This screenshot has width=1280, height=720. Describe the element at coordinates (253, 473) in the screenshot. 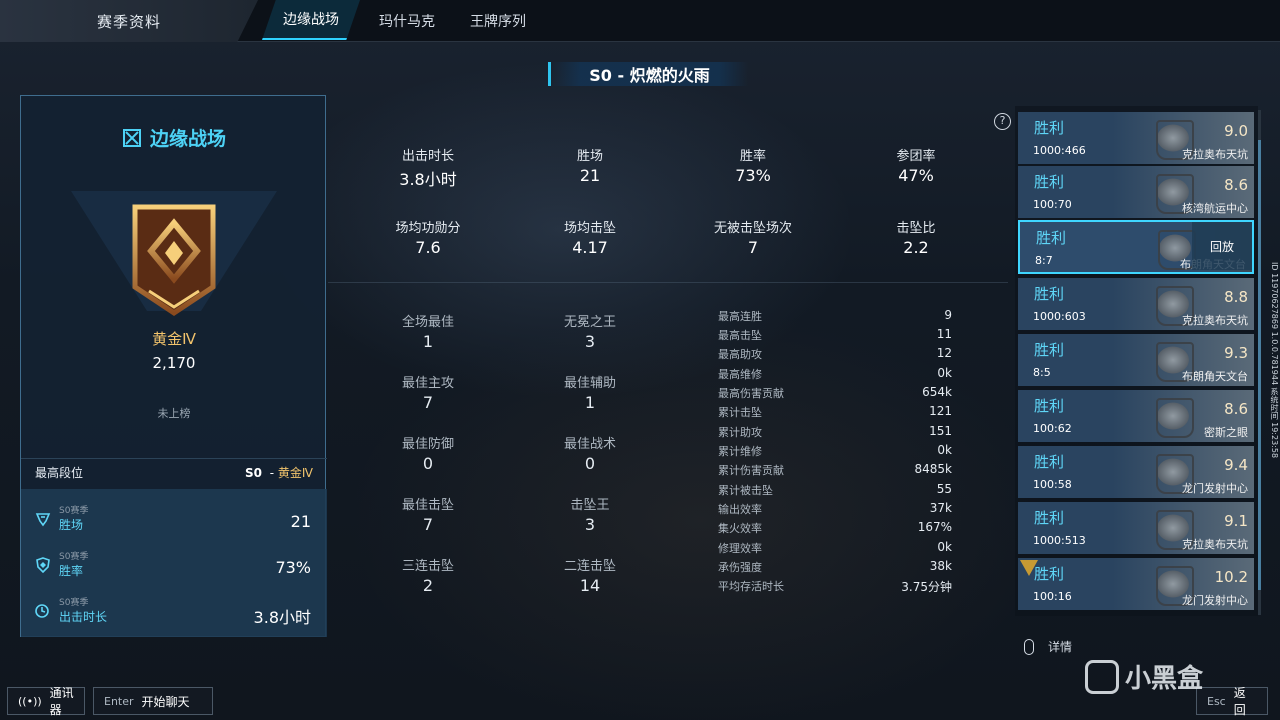

I see `best-rank-season: S0` at that location.